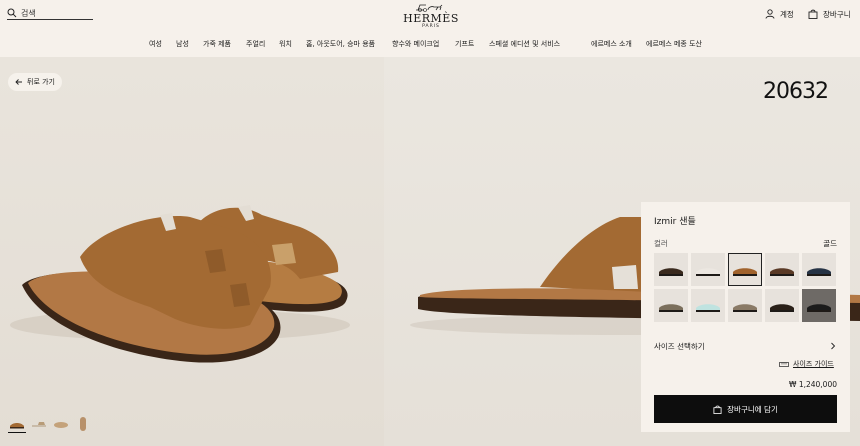 This screenshot has height=446, width=860. I want to click on color-swatch-selected, so click(745, 269).